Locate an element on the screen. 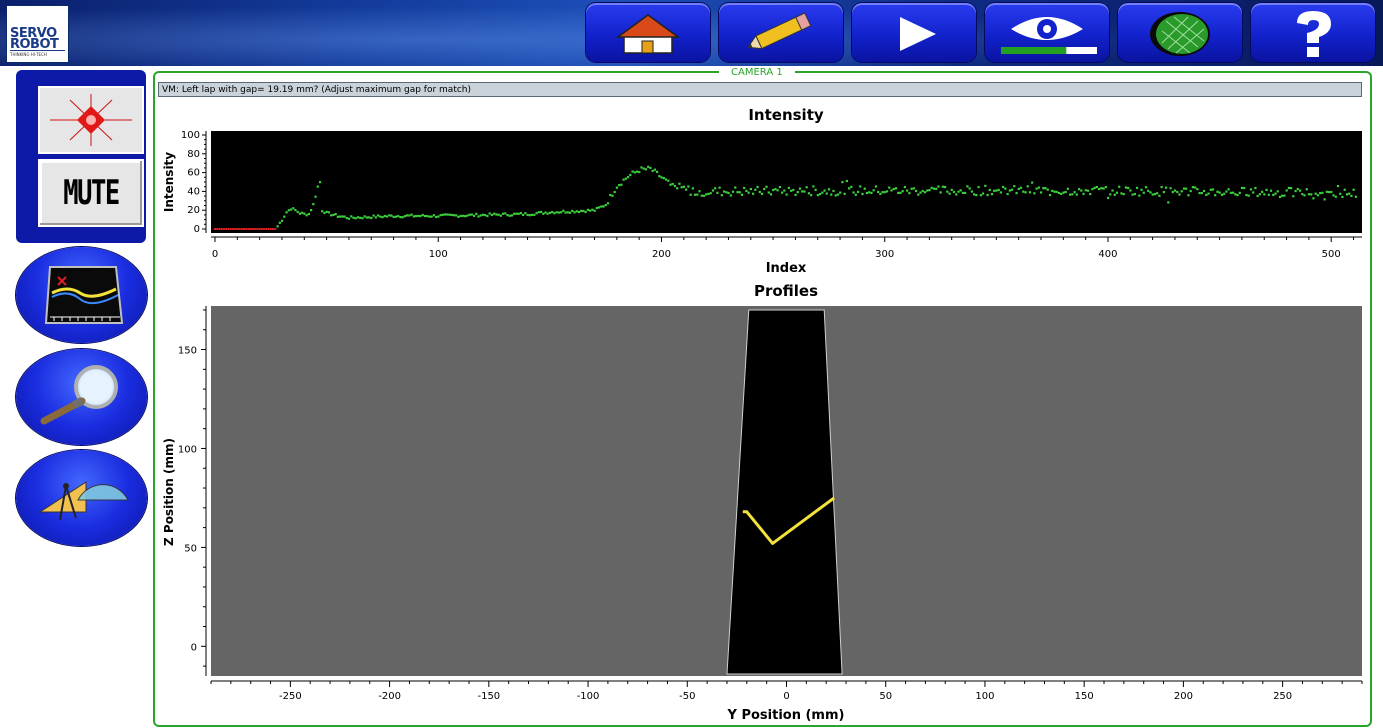 The image size is (1383, 728). mute-label: MUTE is located at coordinates (91, 193).